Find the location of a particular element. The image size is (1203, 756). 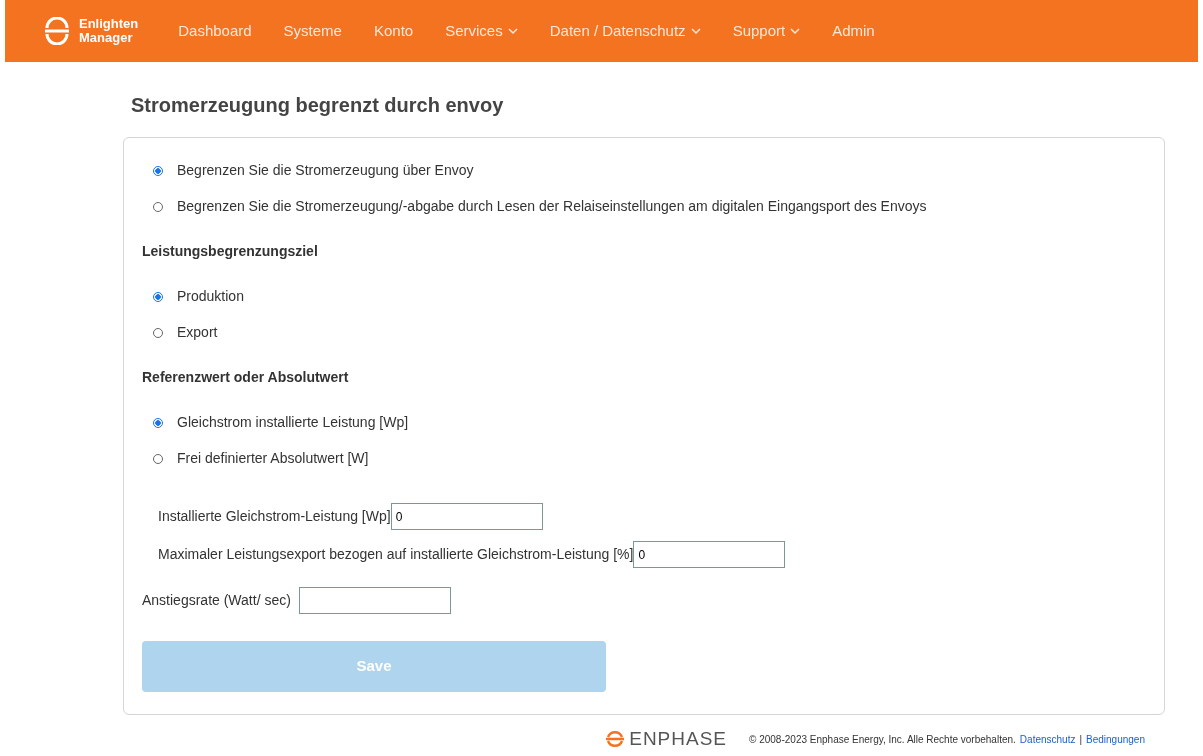

field-label: Installierte Gleichstrom-Leistung [Wp] is located at coordinates (274, 516).